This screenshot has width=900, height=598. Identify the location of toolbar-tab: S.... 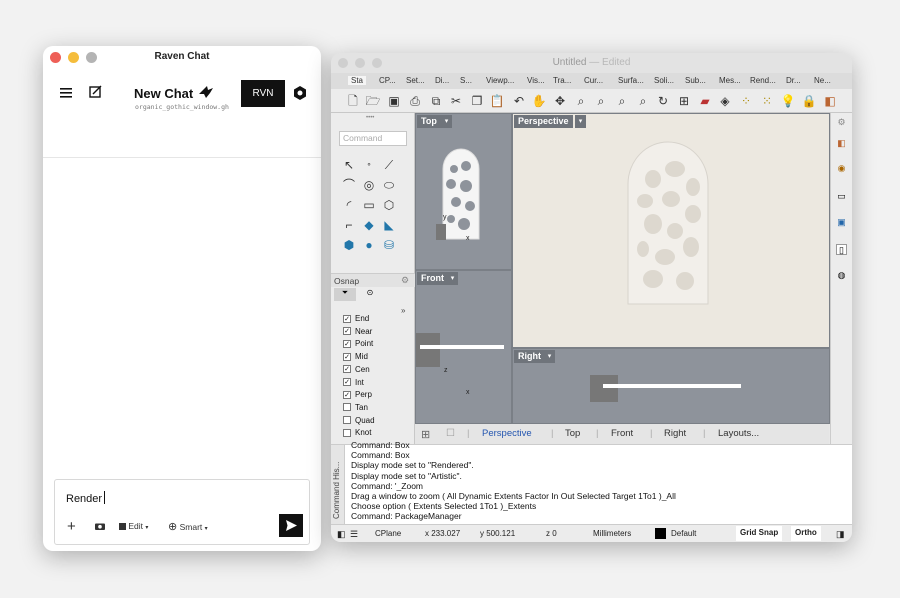
(466, 80).